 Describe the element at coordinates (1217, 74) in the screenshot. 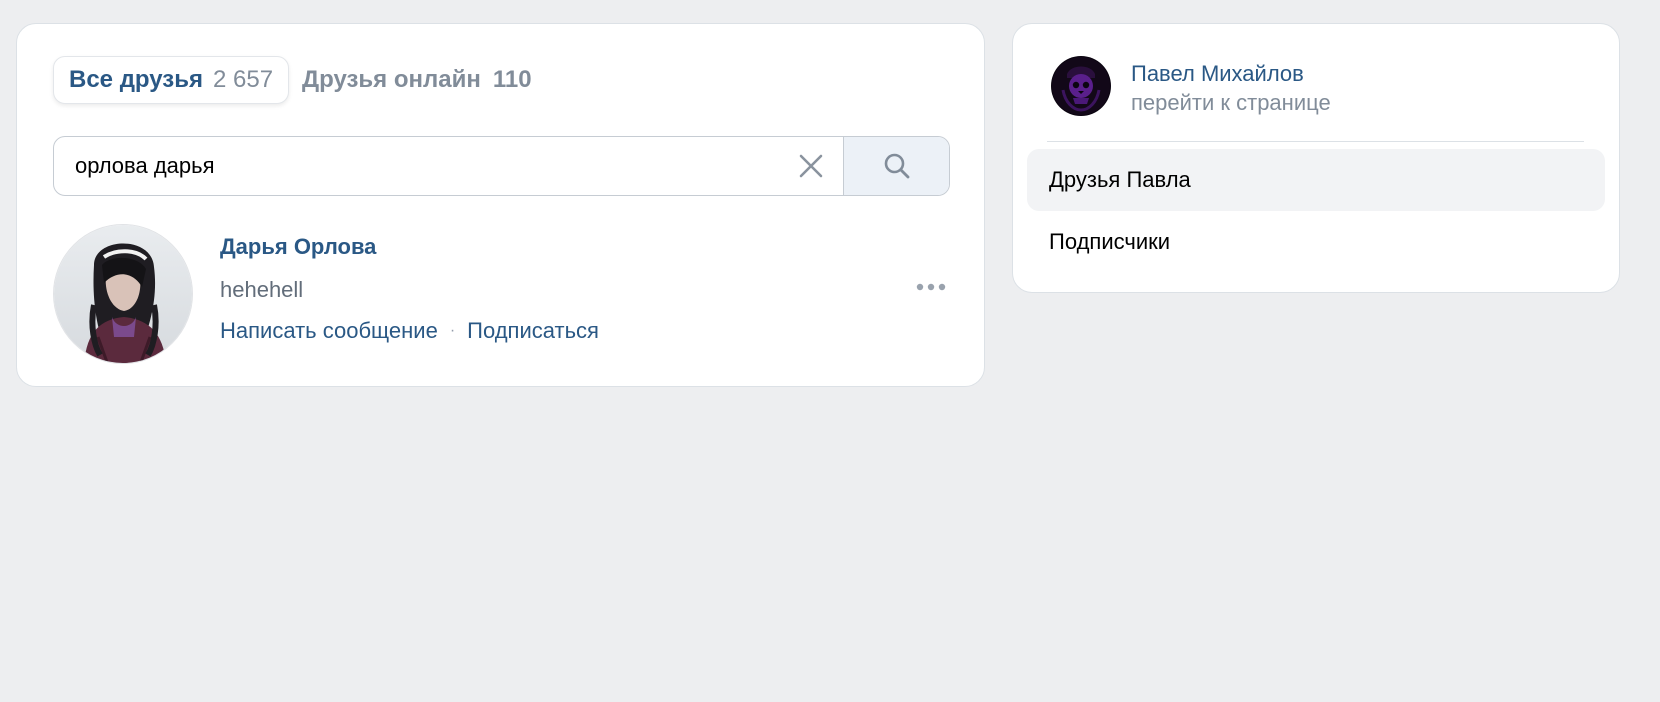

I see `profile-name-link: Павел Михайлов` at that location.